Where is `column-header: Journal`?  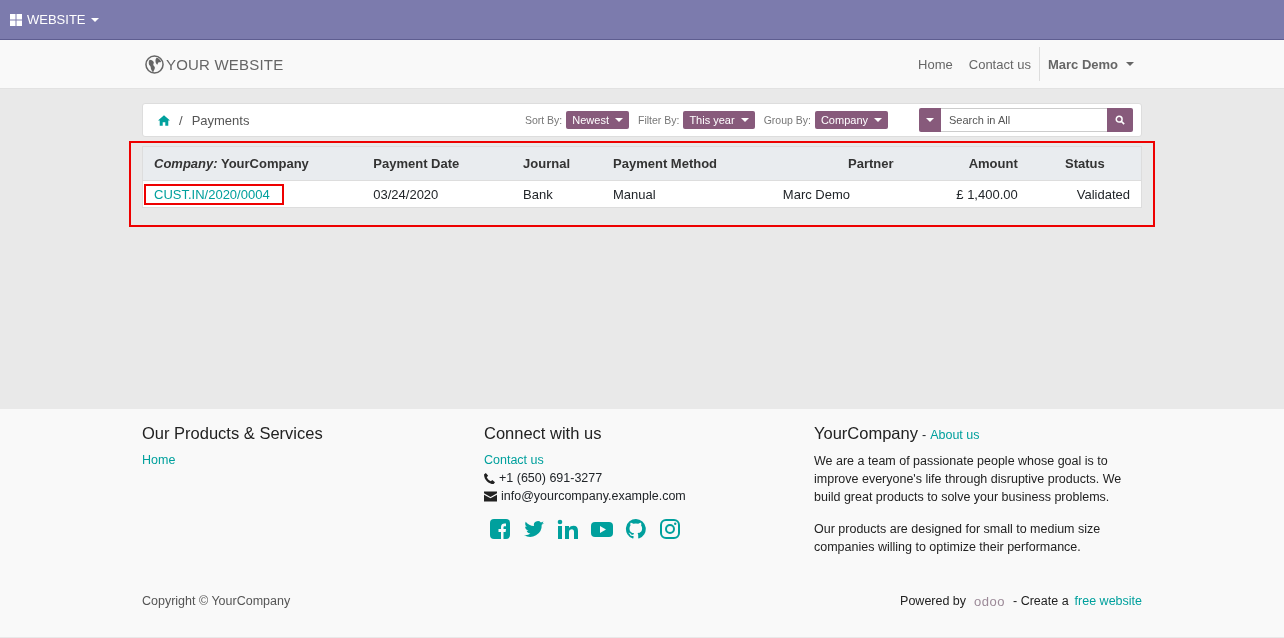
column-header: Journal is located at coordinates (557, 163).